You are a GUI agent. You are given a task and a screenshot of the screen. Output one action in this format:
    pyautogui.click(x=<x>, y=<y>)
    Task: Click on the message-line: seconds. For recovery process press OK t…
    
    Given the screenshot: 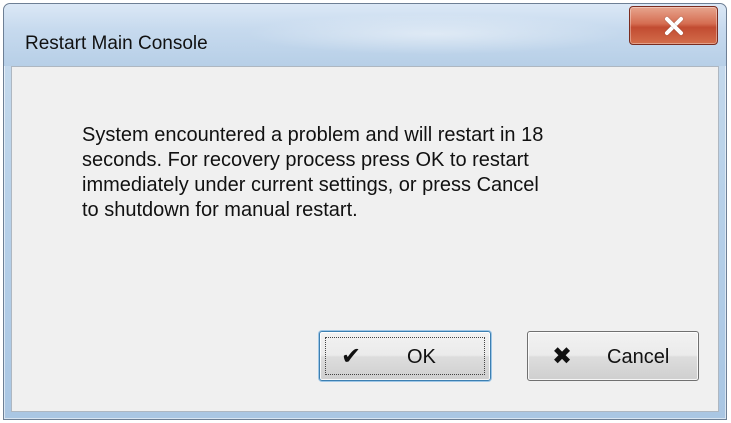 What is the action you would take?
    pyautogui.click(x=305, y=160)
    